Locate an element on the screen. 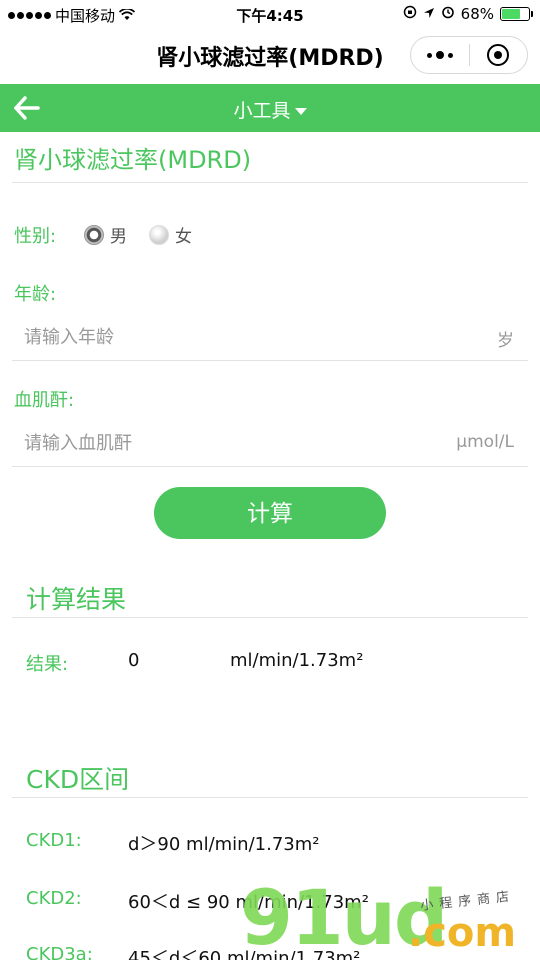  result-title: 计算结果 is located at coordinates (76, 599).